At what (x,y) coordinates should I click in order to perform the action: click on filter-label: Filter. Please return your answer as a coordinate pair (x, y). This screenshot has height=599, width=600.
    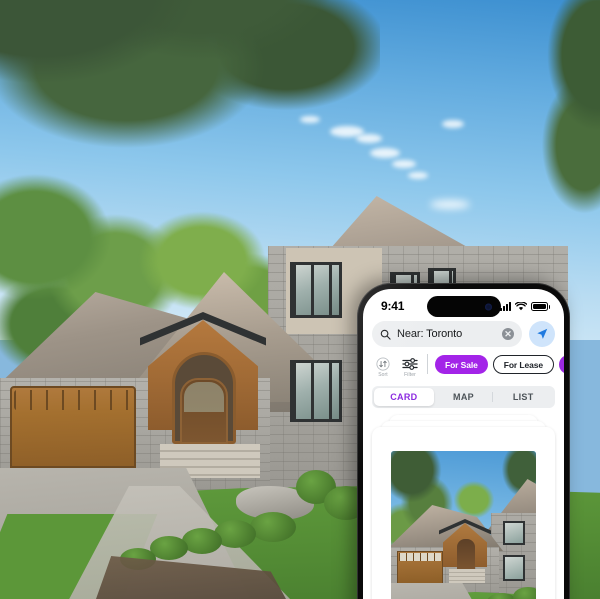
    Looking at the image, I should click on (410, 375).